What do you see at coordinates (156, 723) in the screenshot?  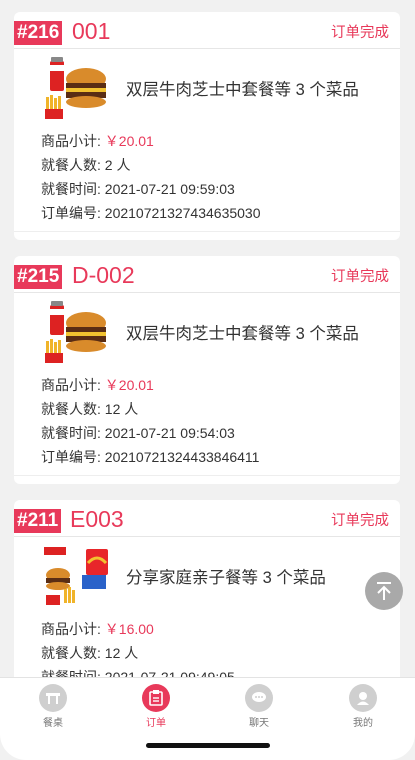 I see `tab-label: 订单` at bounding box center [156, 723].